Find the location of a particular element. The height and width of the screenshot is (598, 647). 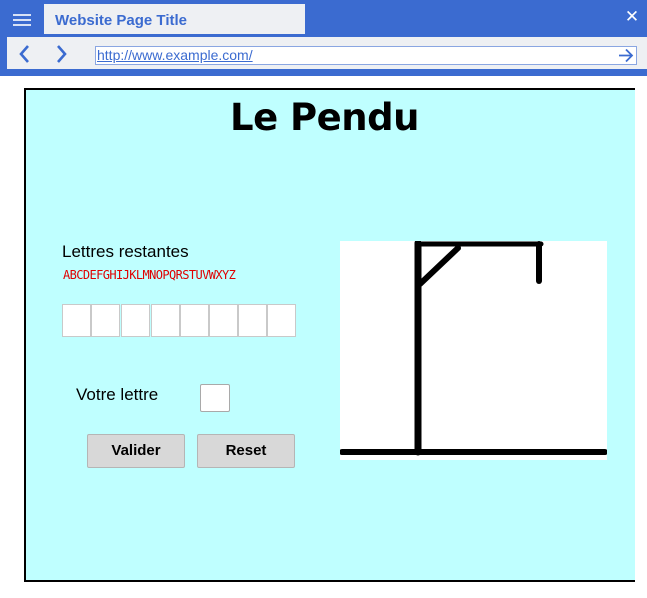

chevron-left-icon is located at coordinates (25, 54).